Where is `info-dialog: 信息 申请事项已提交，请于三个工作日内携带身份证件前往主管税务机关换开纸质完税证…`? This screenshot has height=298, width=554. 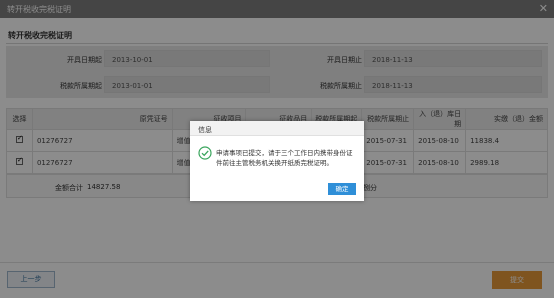
info-dialog: 信息 申请事项已提交，请于三个工作日内携带身份证件前往主管税务机关换开纸质完税证… is located at coordinates (277, 161).